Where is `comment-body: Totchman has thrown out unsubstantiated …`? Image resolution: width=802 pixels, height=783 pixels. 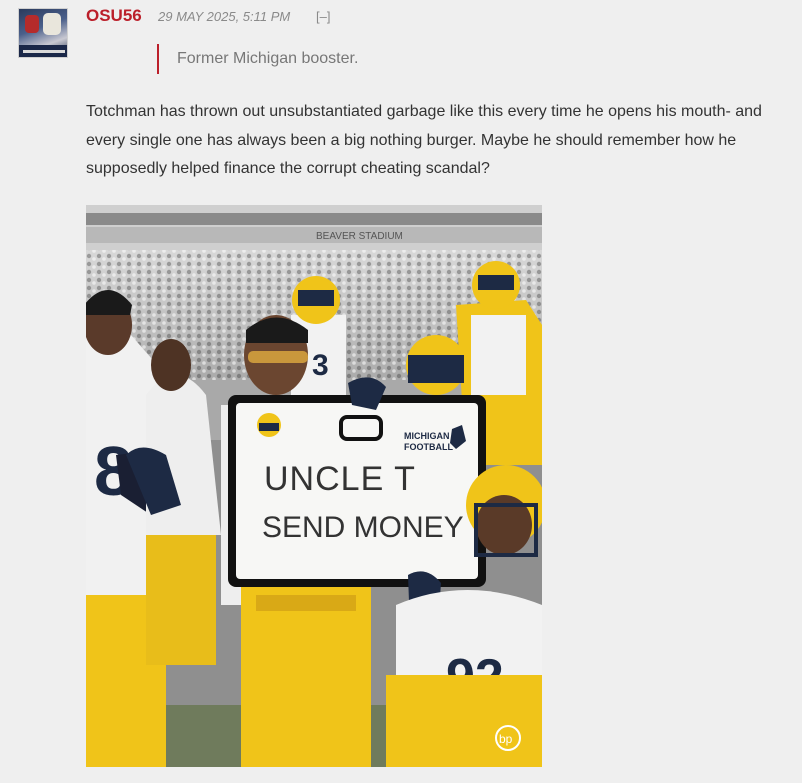 comment-body: Totchman has thrown out unsubstantiated … is located at coordinates (424, 140).